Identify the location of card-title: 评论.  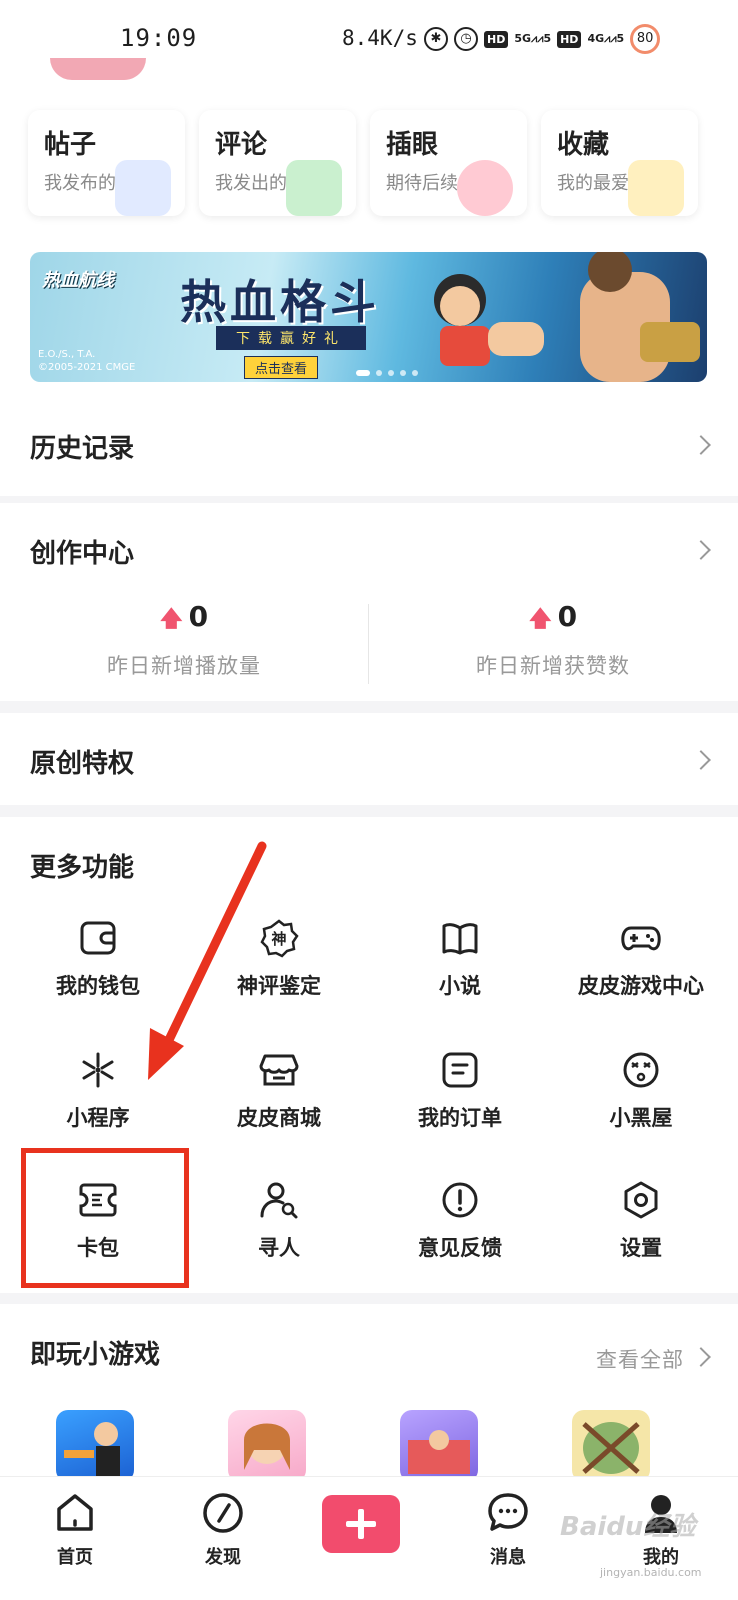
(241, 145).